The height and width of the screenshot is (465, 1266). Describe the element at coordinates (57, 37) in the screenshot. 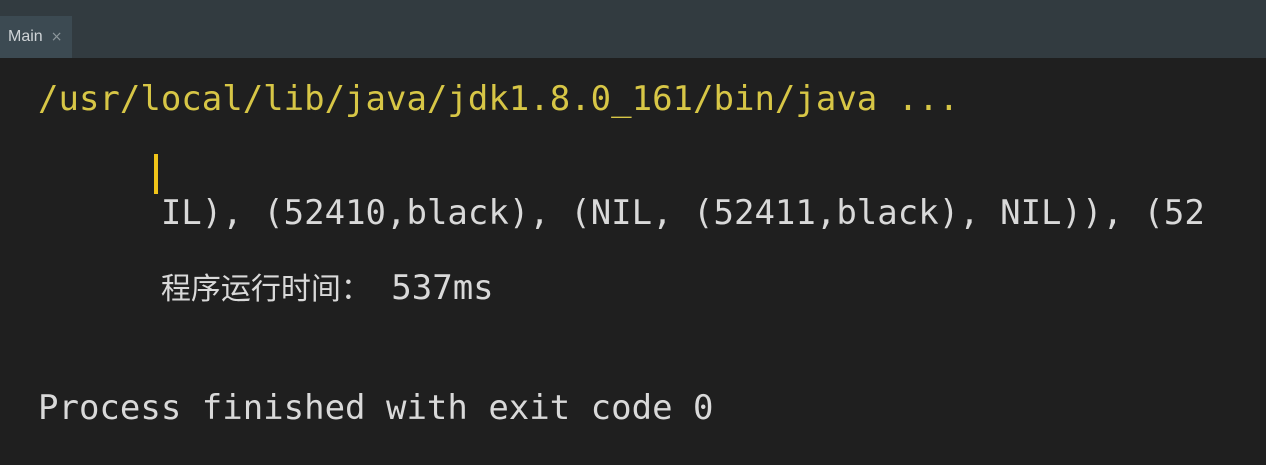

I see `close-icon: ×` at that location.